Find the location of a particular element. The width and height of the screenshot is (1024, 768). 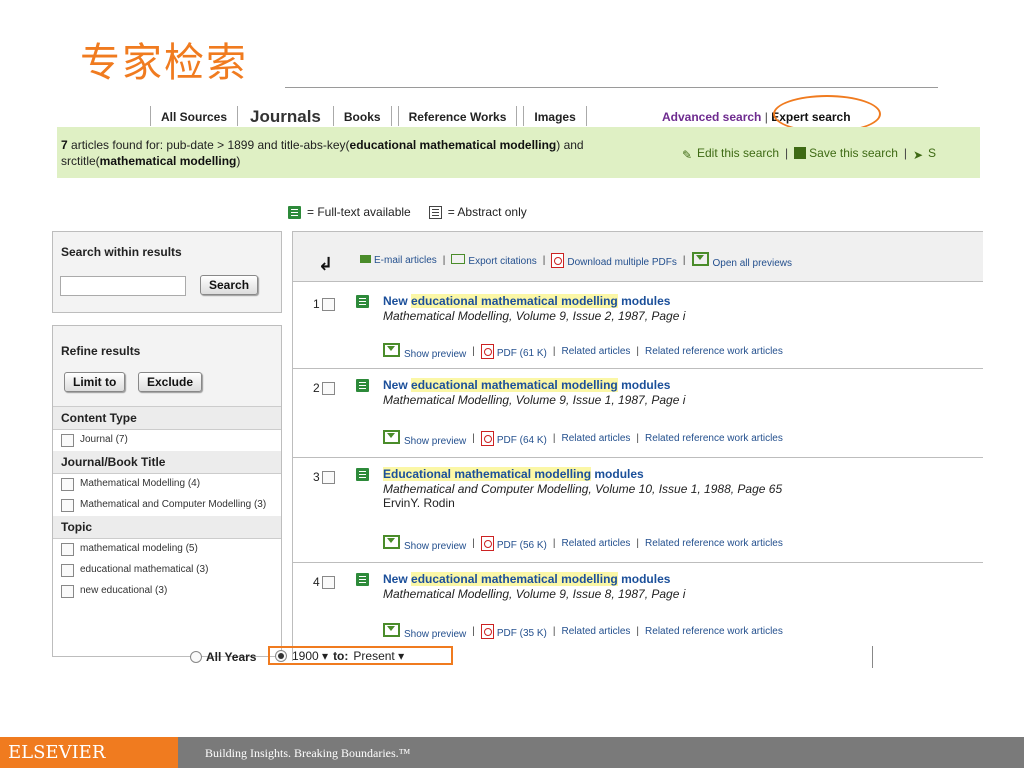

all-years-option: All Years is located at coordinates (223, 657).